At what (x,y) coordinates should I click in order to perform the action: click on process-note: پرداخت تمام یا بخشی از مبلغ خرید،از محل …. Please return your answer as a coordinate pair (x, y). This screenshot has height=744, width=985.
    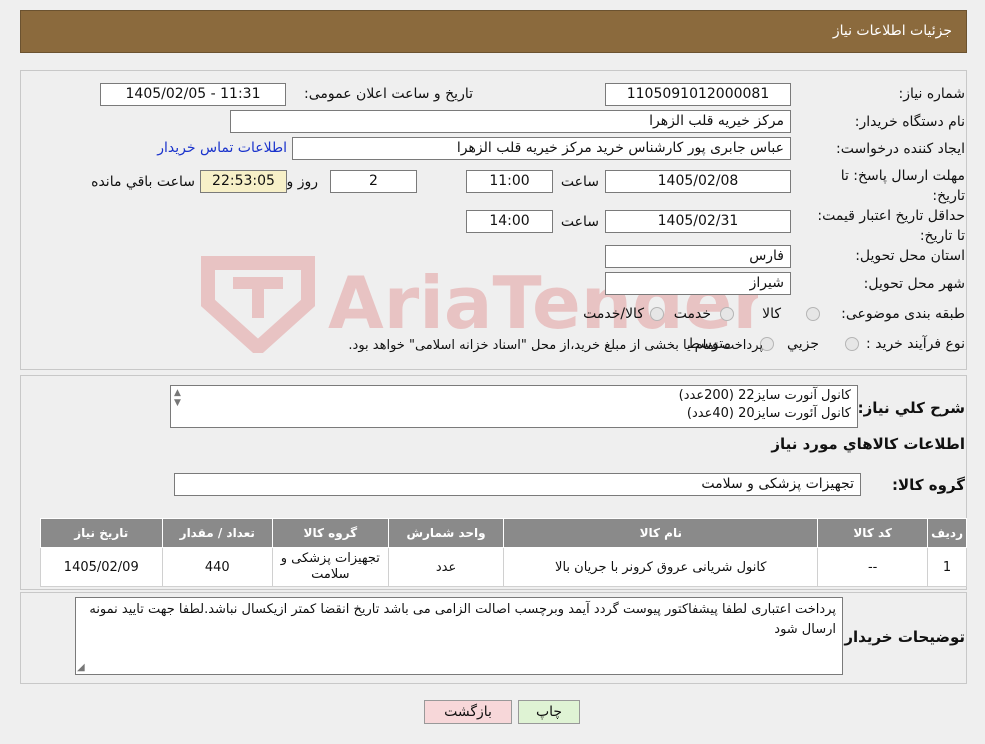
    Looking at the image, I should click on (555, 345).